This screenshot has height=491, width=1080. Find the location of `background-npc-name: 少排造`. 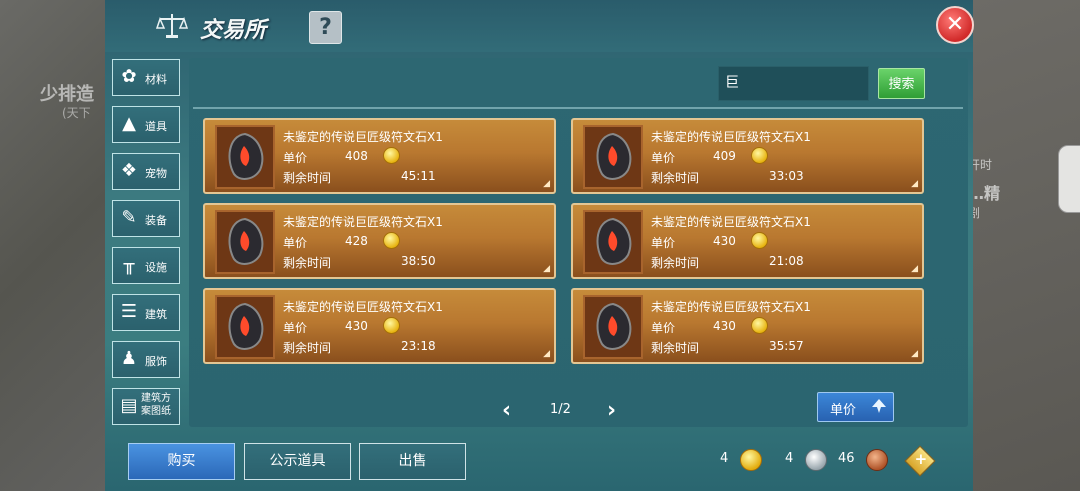

background-npc-name: 少排造 is located at coordinates (67, 94).